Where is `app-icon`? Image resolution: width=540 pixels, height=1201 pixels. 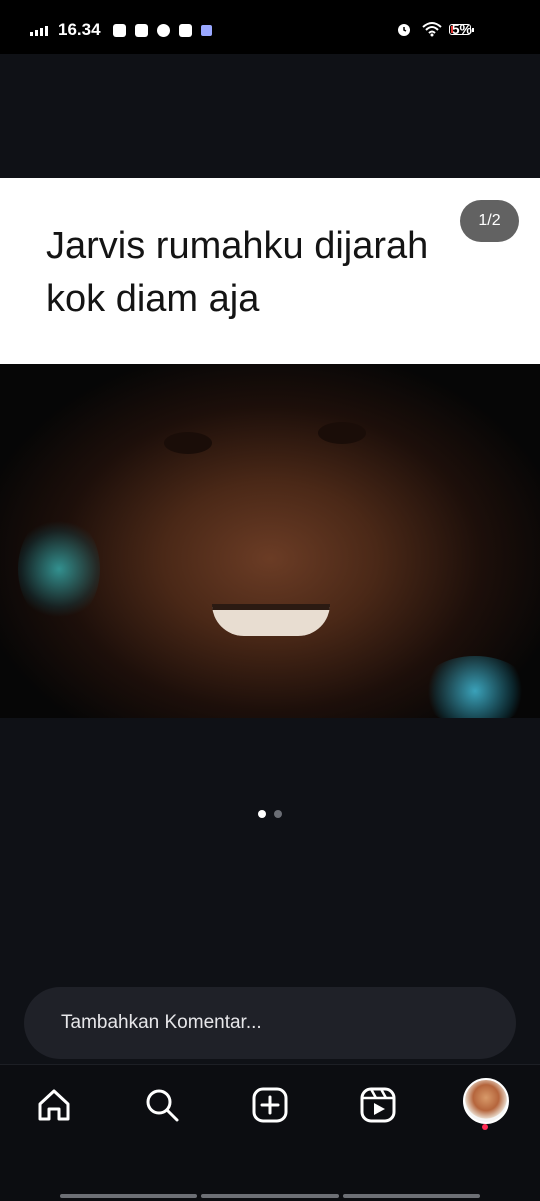
app-icon is located at coordinates (206, 30).